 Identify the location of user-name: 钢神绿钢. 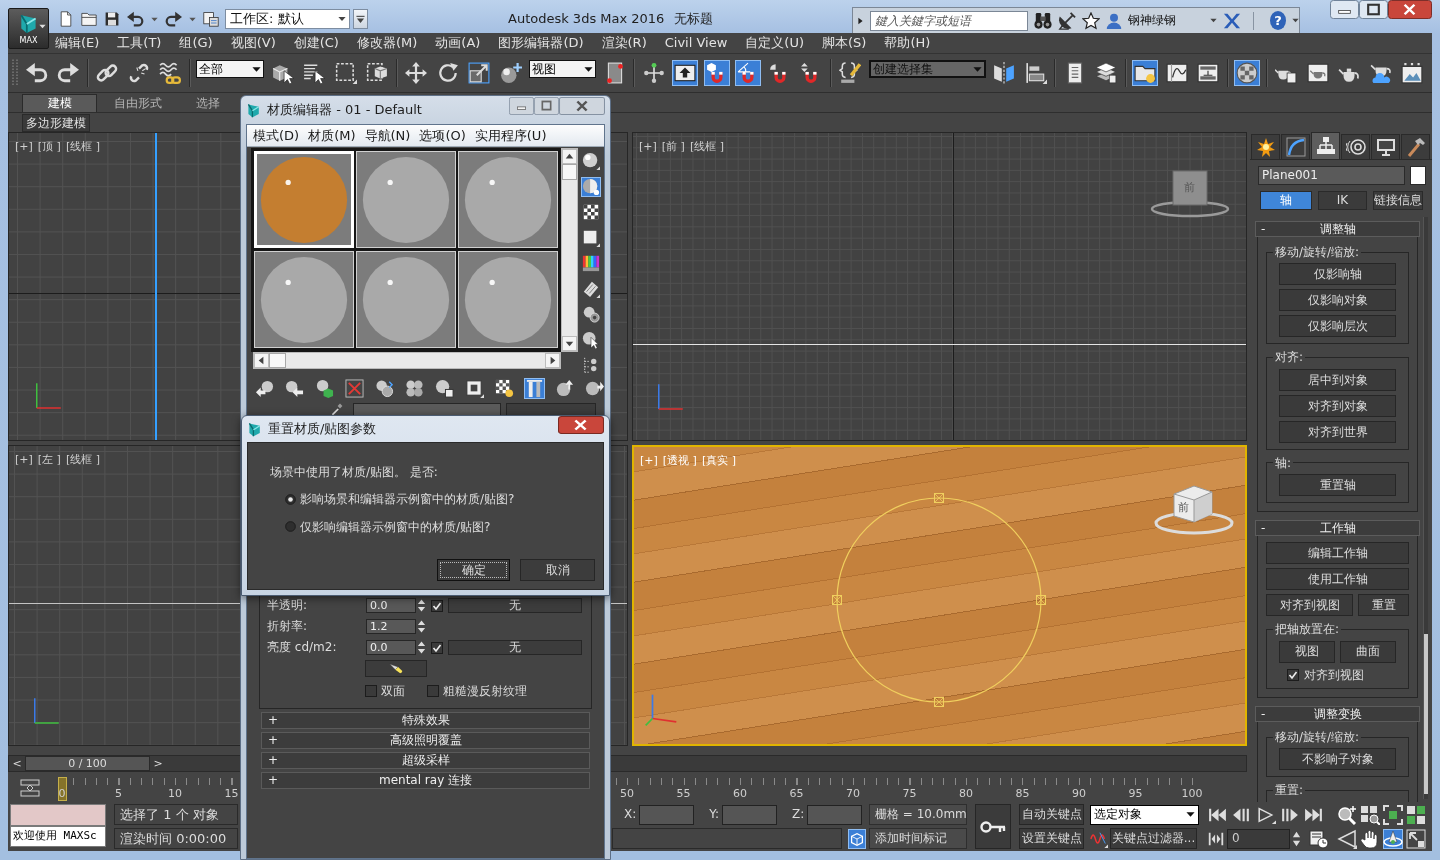
(1152, 20).